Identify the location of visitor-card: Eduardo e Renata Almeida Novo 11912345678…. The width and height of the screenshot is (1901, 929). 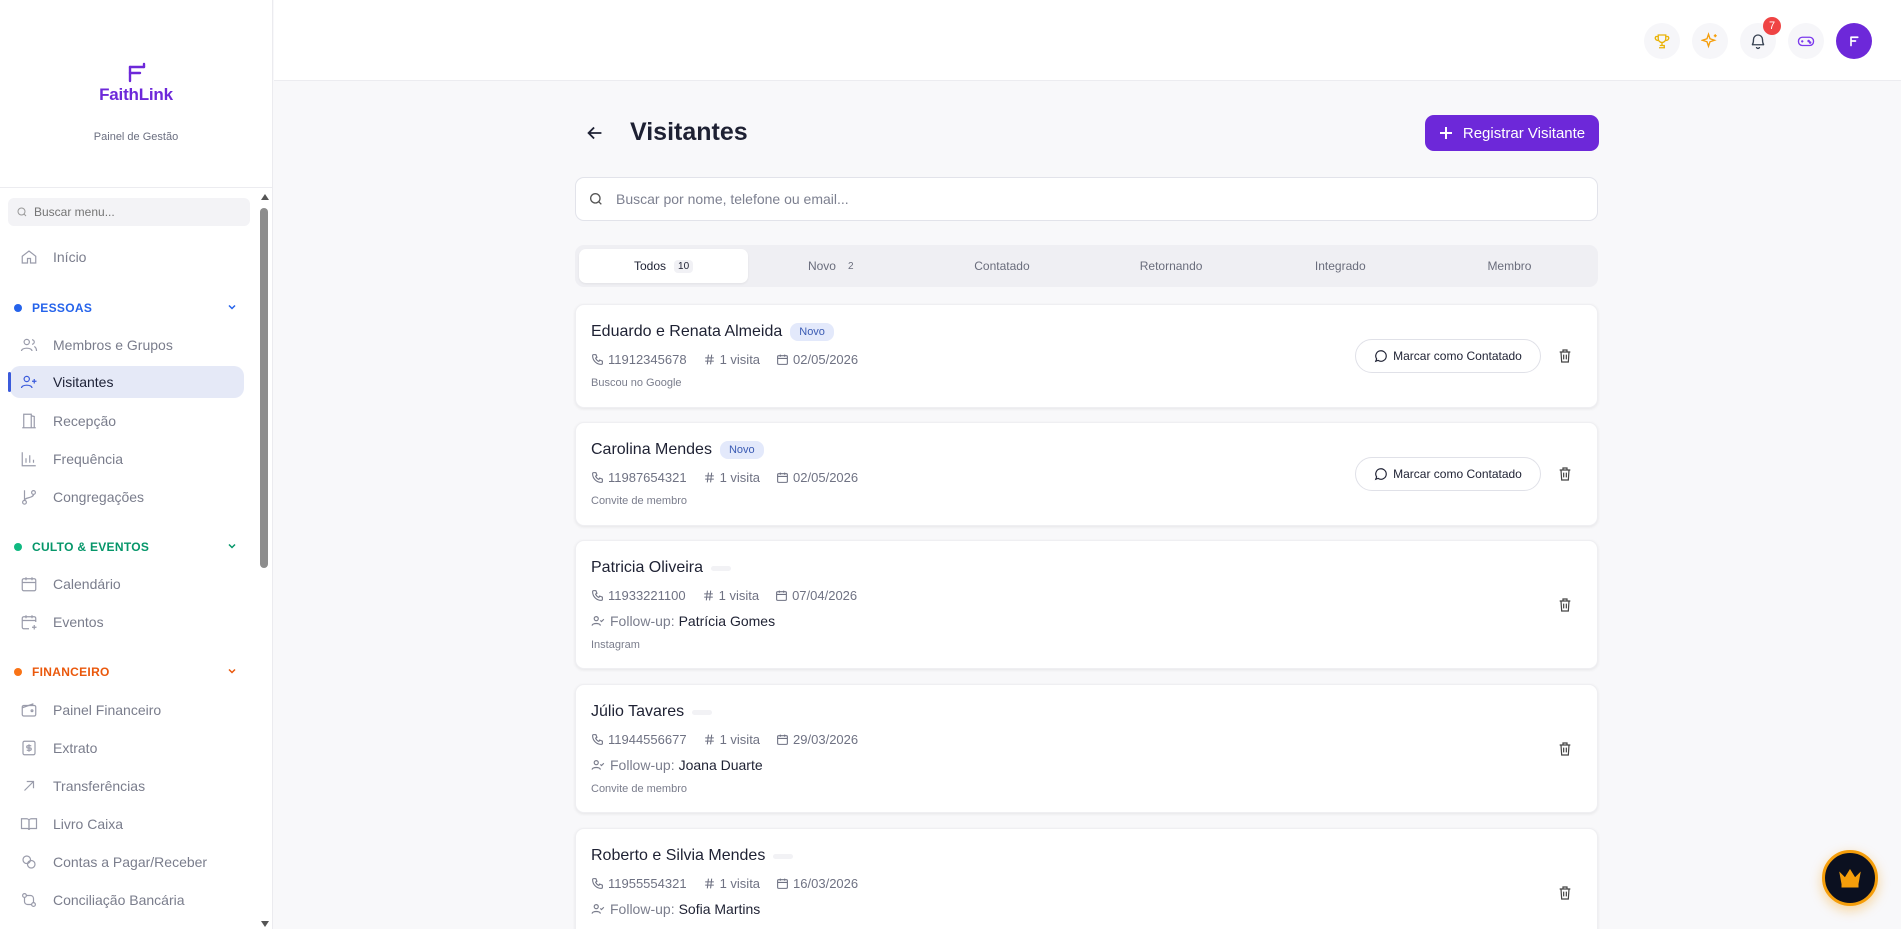
(1086, 356).